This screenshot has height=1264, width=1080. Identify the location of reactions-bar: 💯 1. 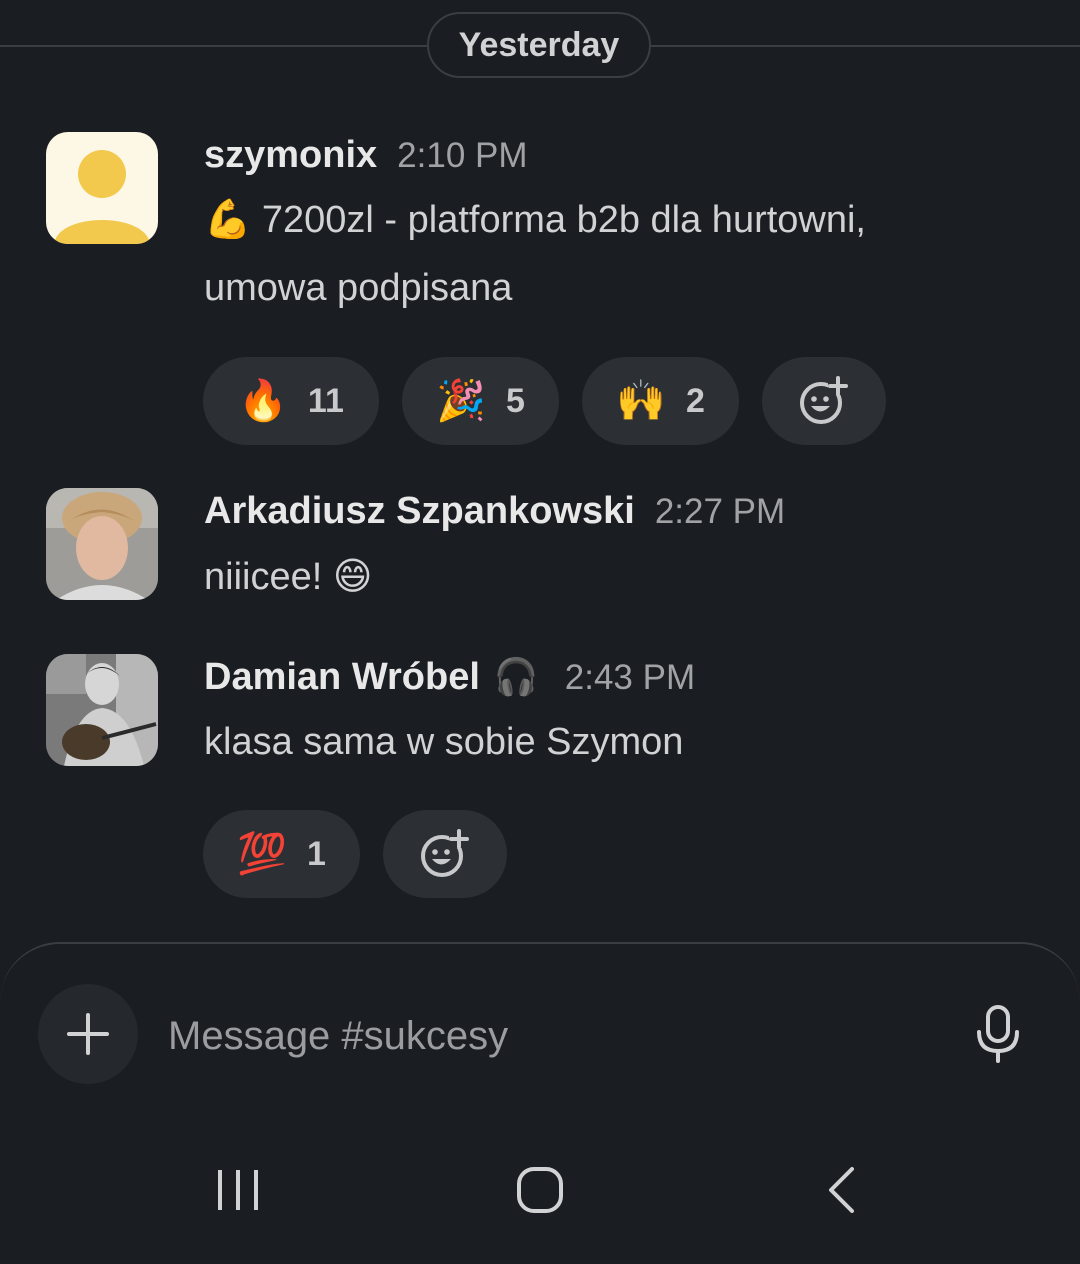
(355, 854).